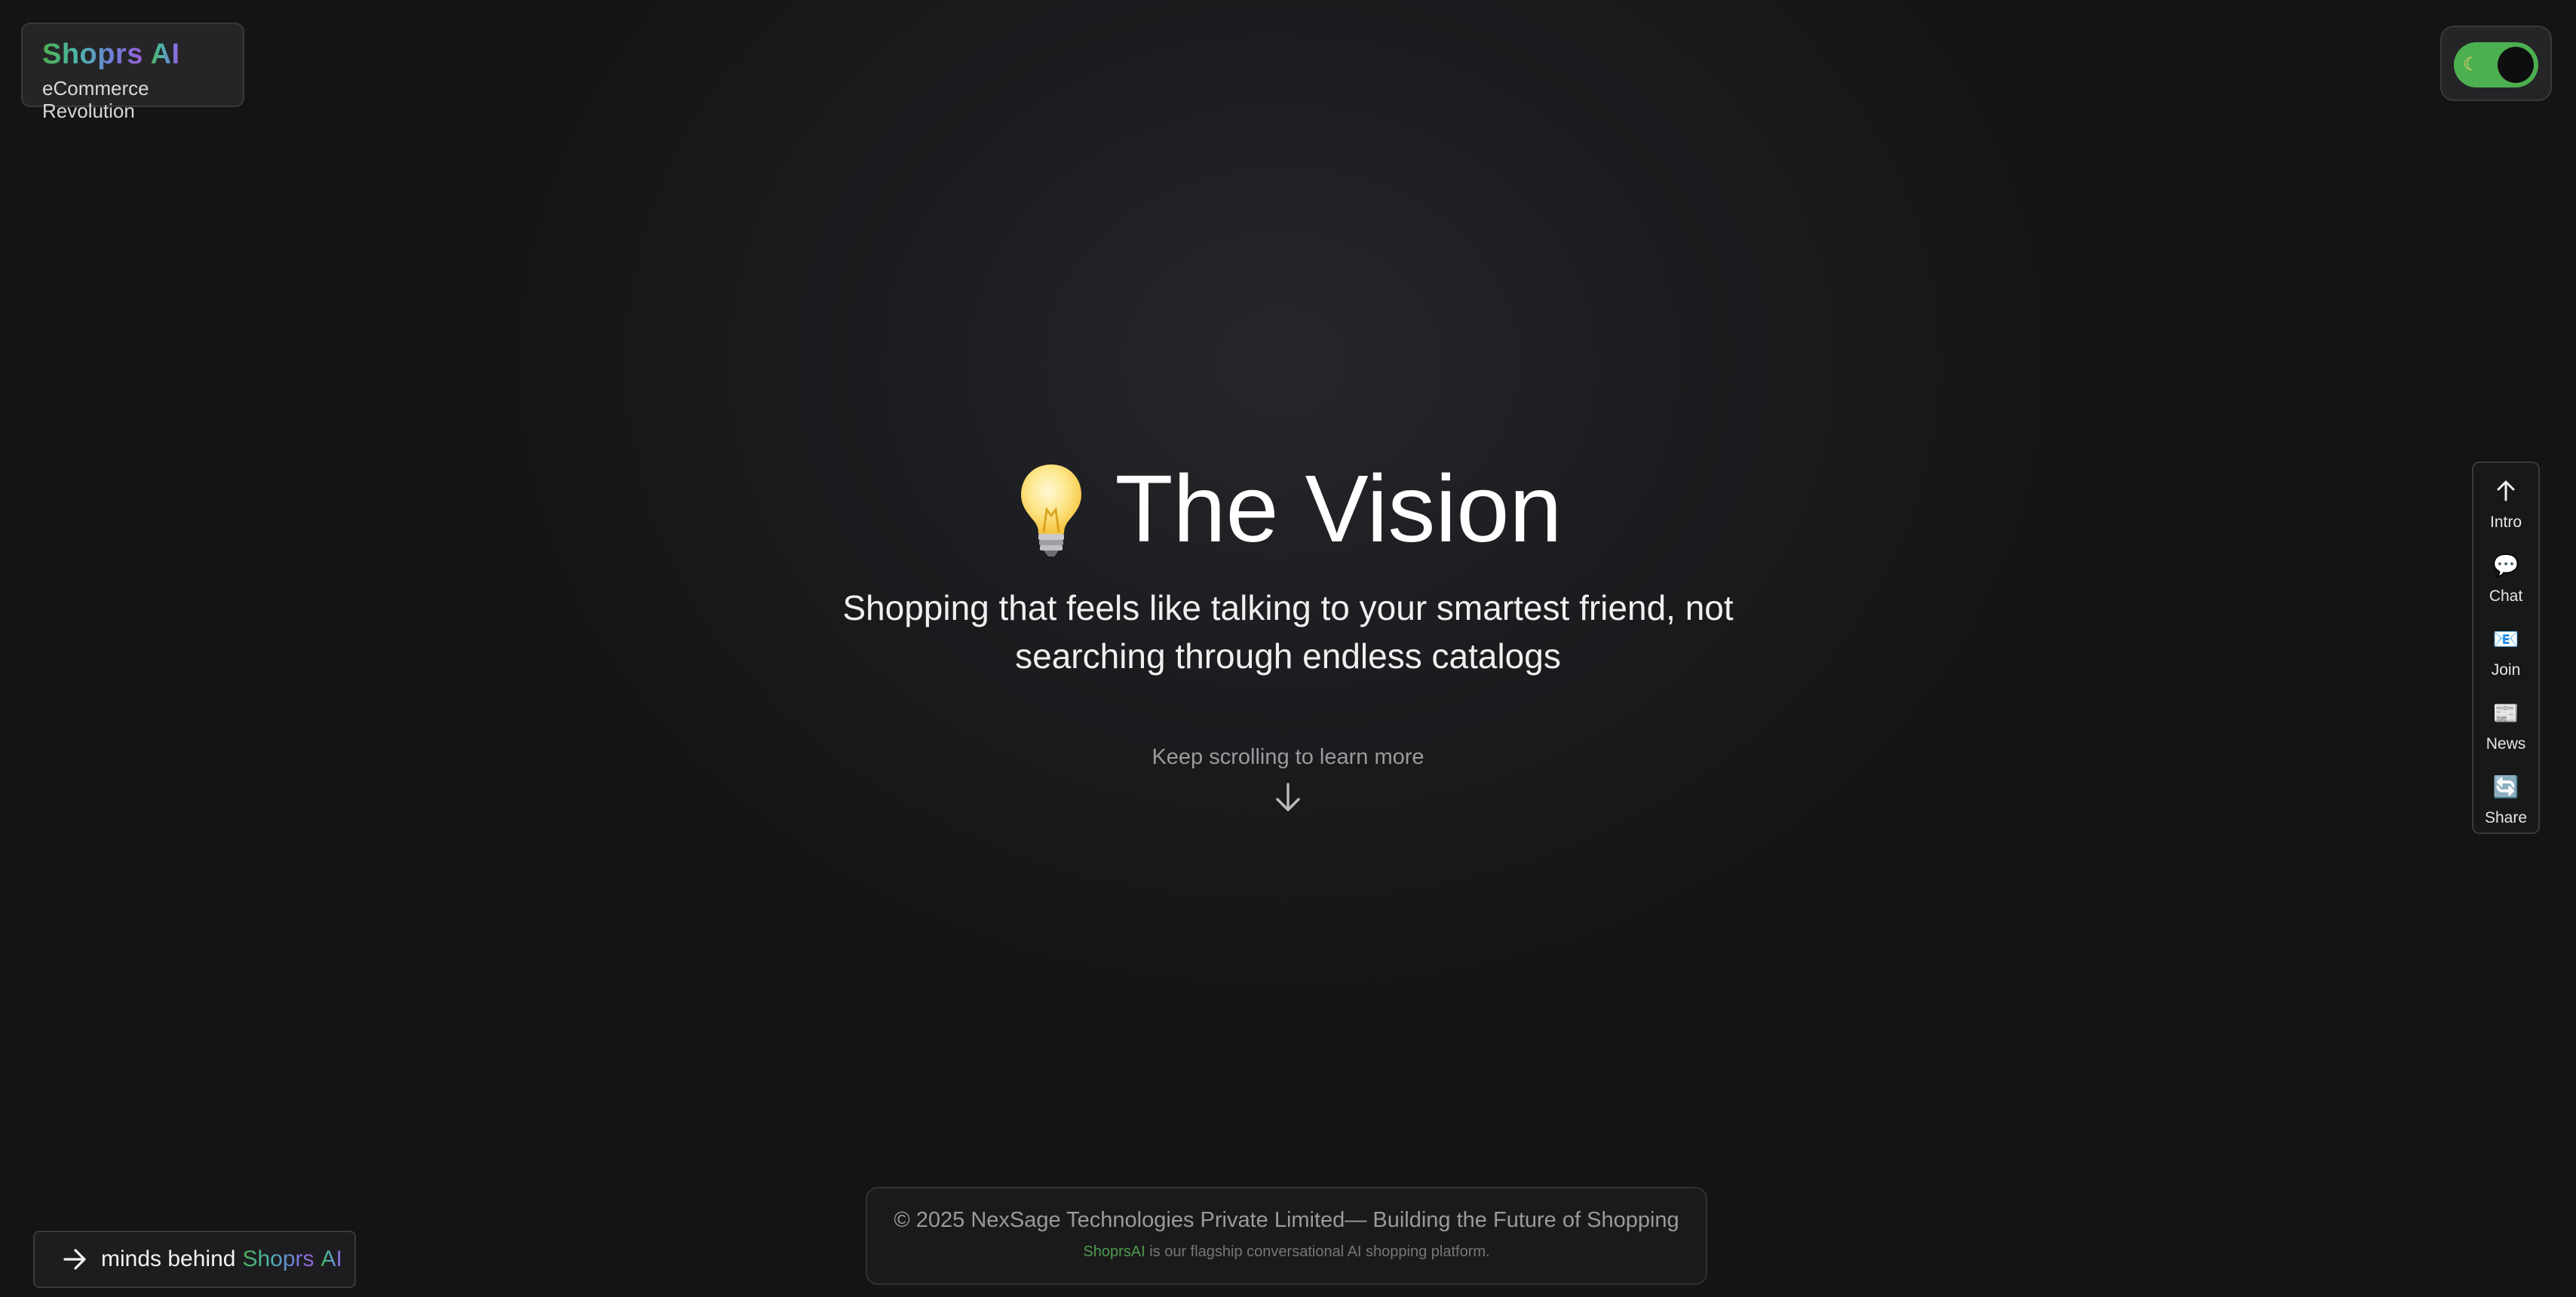 This screenshot has width=2576, height=1297. Describe the element at coordinates (2505, 786) in the screenshot. I see `refresh-icon: 🔄` at that location.